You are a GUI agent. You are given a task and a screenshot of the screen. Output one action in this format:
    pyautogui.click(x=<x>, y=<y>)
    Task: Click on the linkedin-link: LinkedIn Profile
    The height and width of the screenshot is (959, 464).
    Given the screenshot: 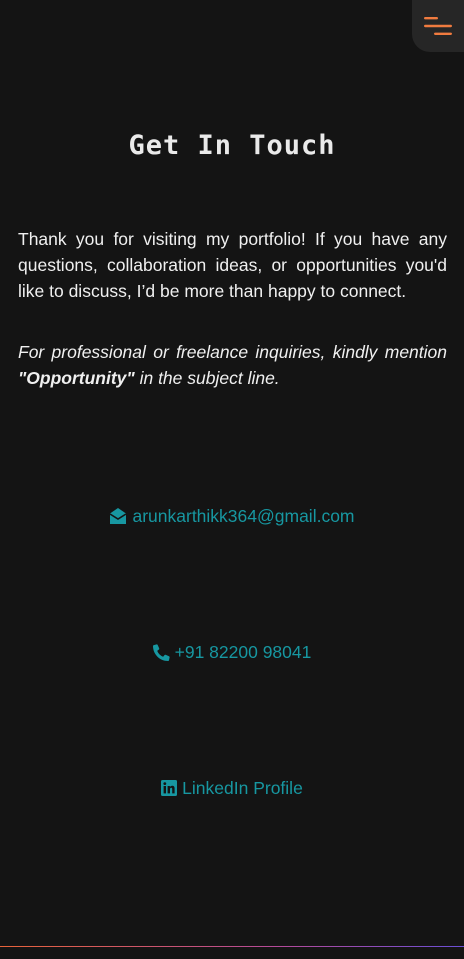 What is the action you would take?
    pyautogui.click(x=232, y=788)
    